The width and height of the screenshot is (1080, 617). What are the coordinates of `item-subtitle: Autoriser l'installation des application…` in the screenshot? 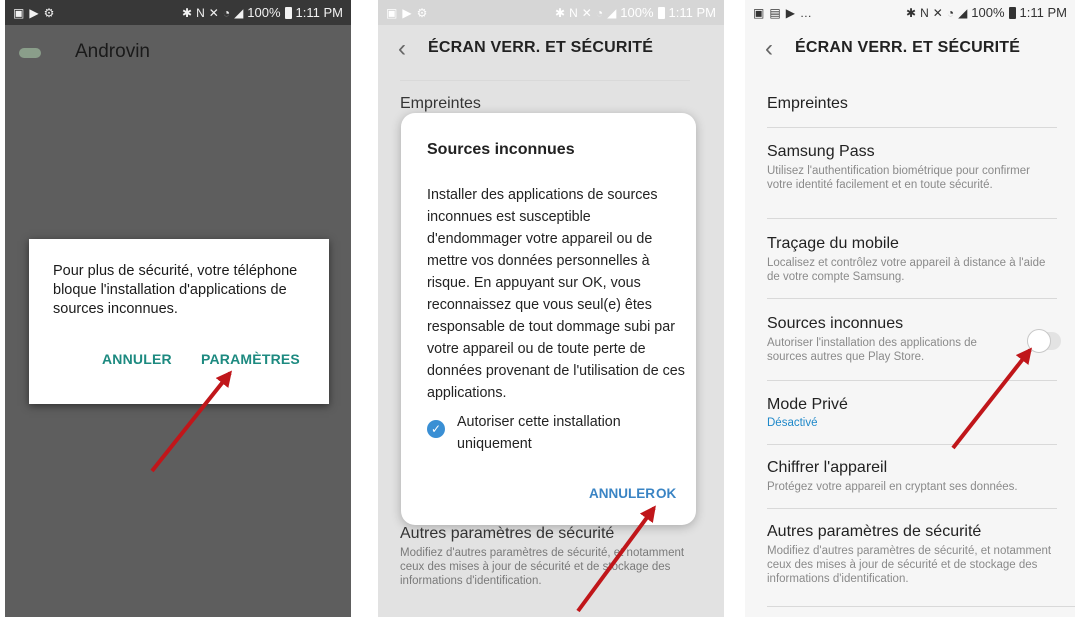 It's located at (872, 350).